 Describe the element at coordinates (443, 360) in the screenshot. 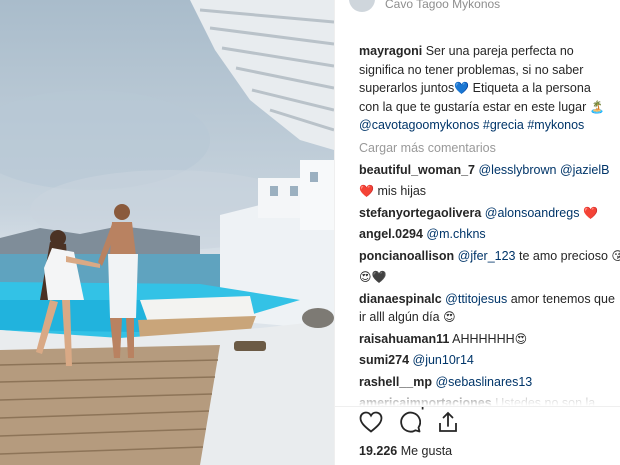

I see `comment-mentions: @jun10r14` at that location.